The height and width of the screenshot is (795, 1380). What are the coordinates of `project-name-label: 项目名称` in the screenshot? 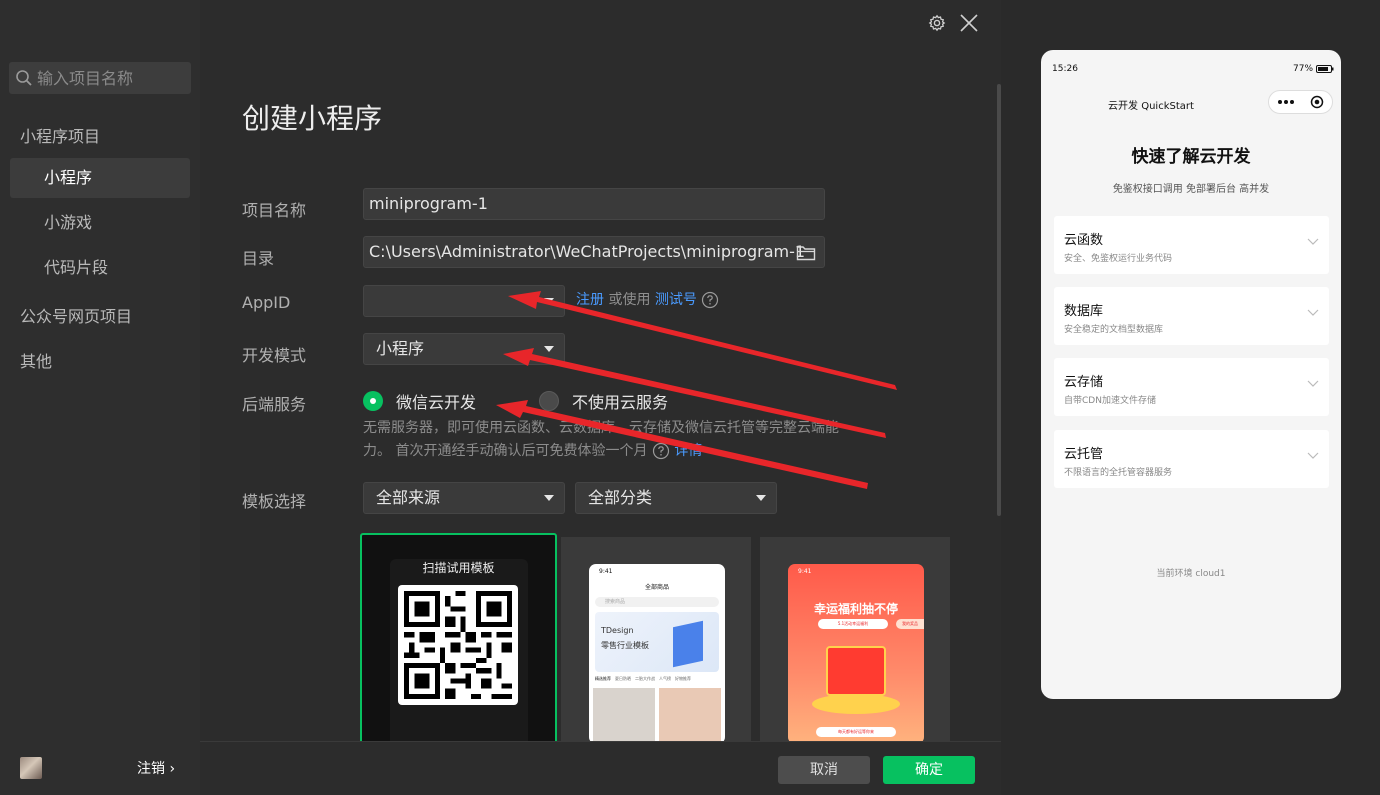 It's located at (274, 210).